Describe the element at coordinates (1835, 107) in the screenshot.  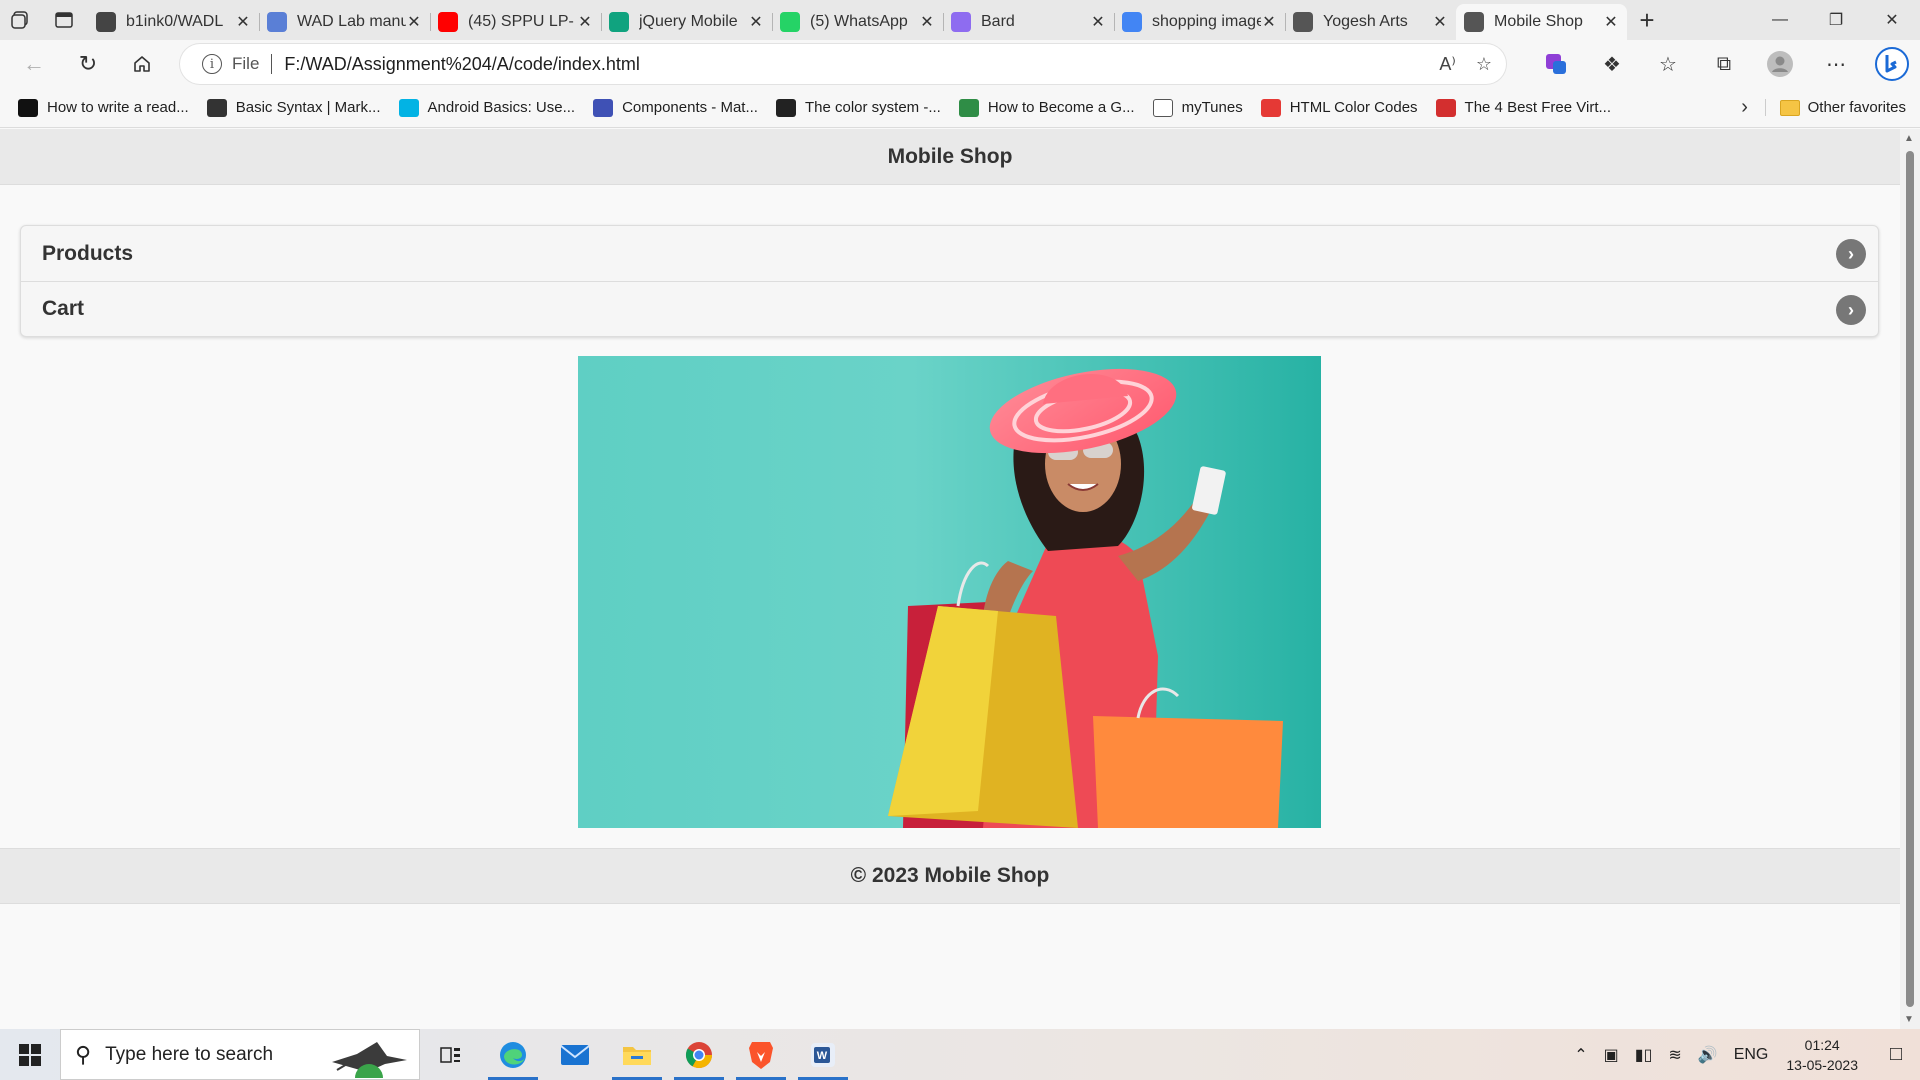
I see `other-favorites-folder: Other favorites` at that location.